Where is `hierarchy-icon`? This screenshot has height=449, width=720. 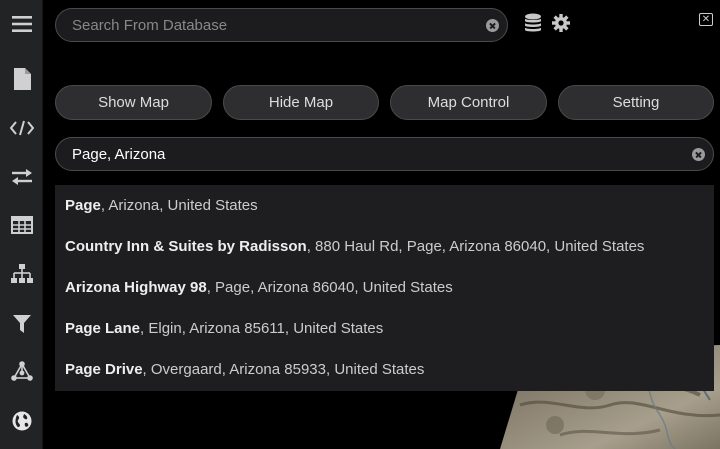 hierarchy-icon is located at coordinates (22, 274).